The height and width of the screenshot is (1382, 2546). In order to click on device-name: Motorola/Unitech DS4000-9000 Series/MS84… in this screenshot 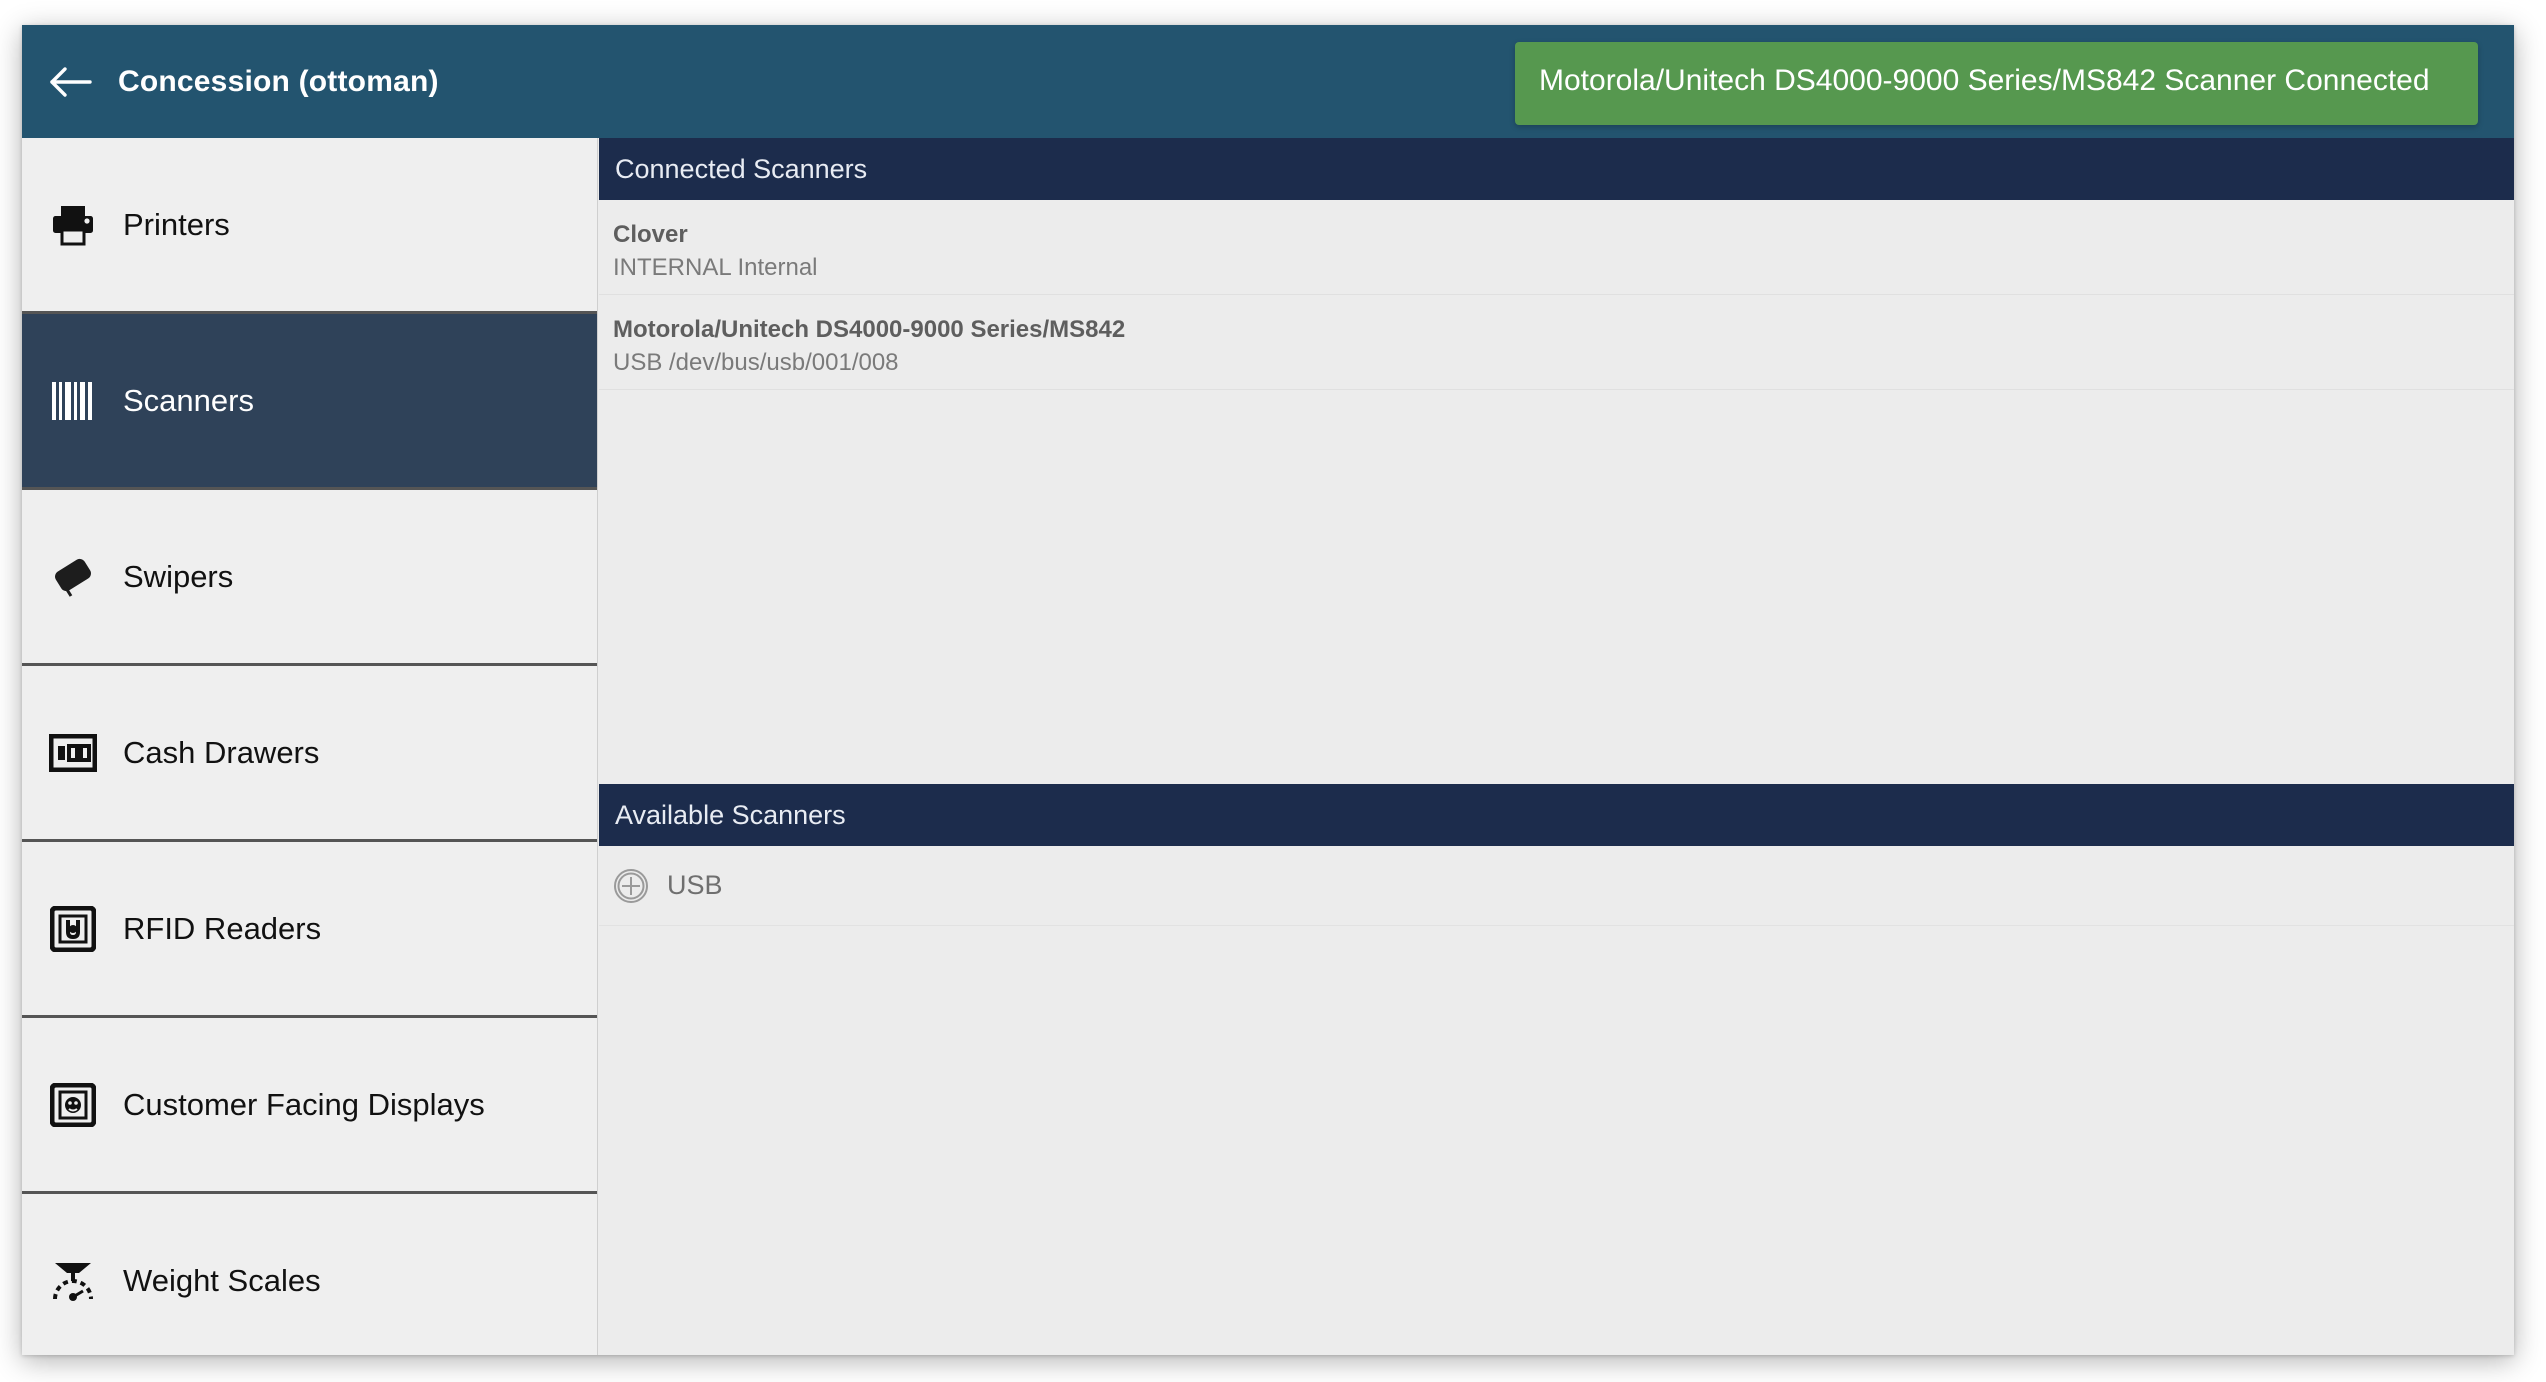, I will do `click(869, 329)`.